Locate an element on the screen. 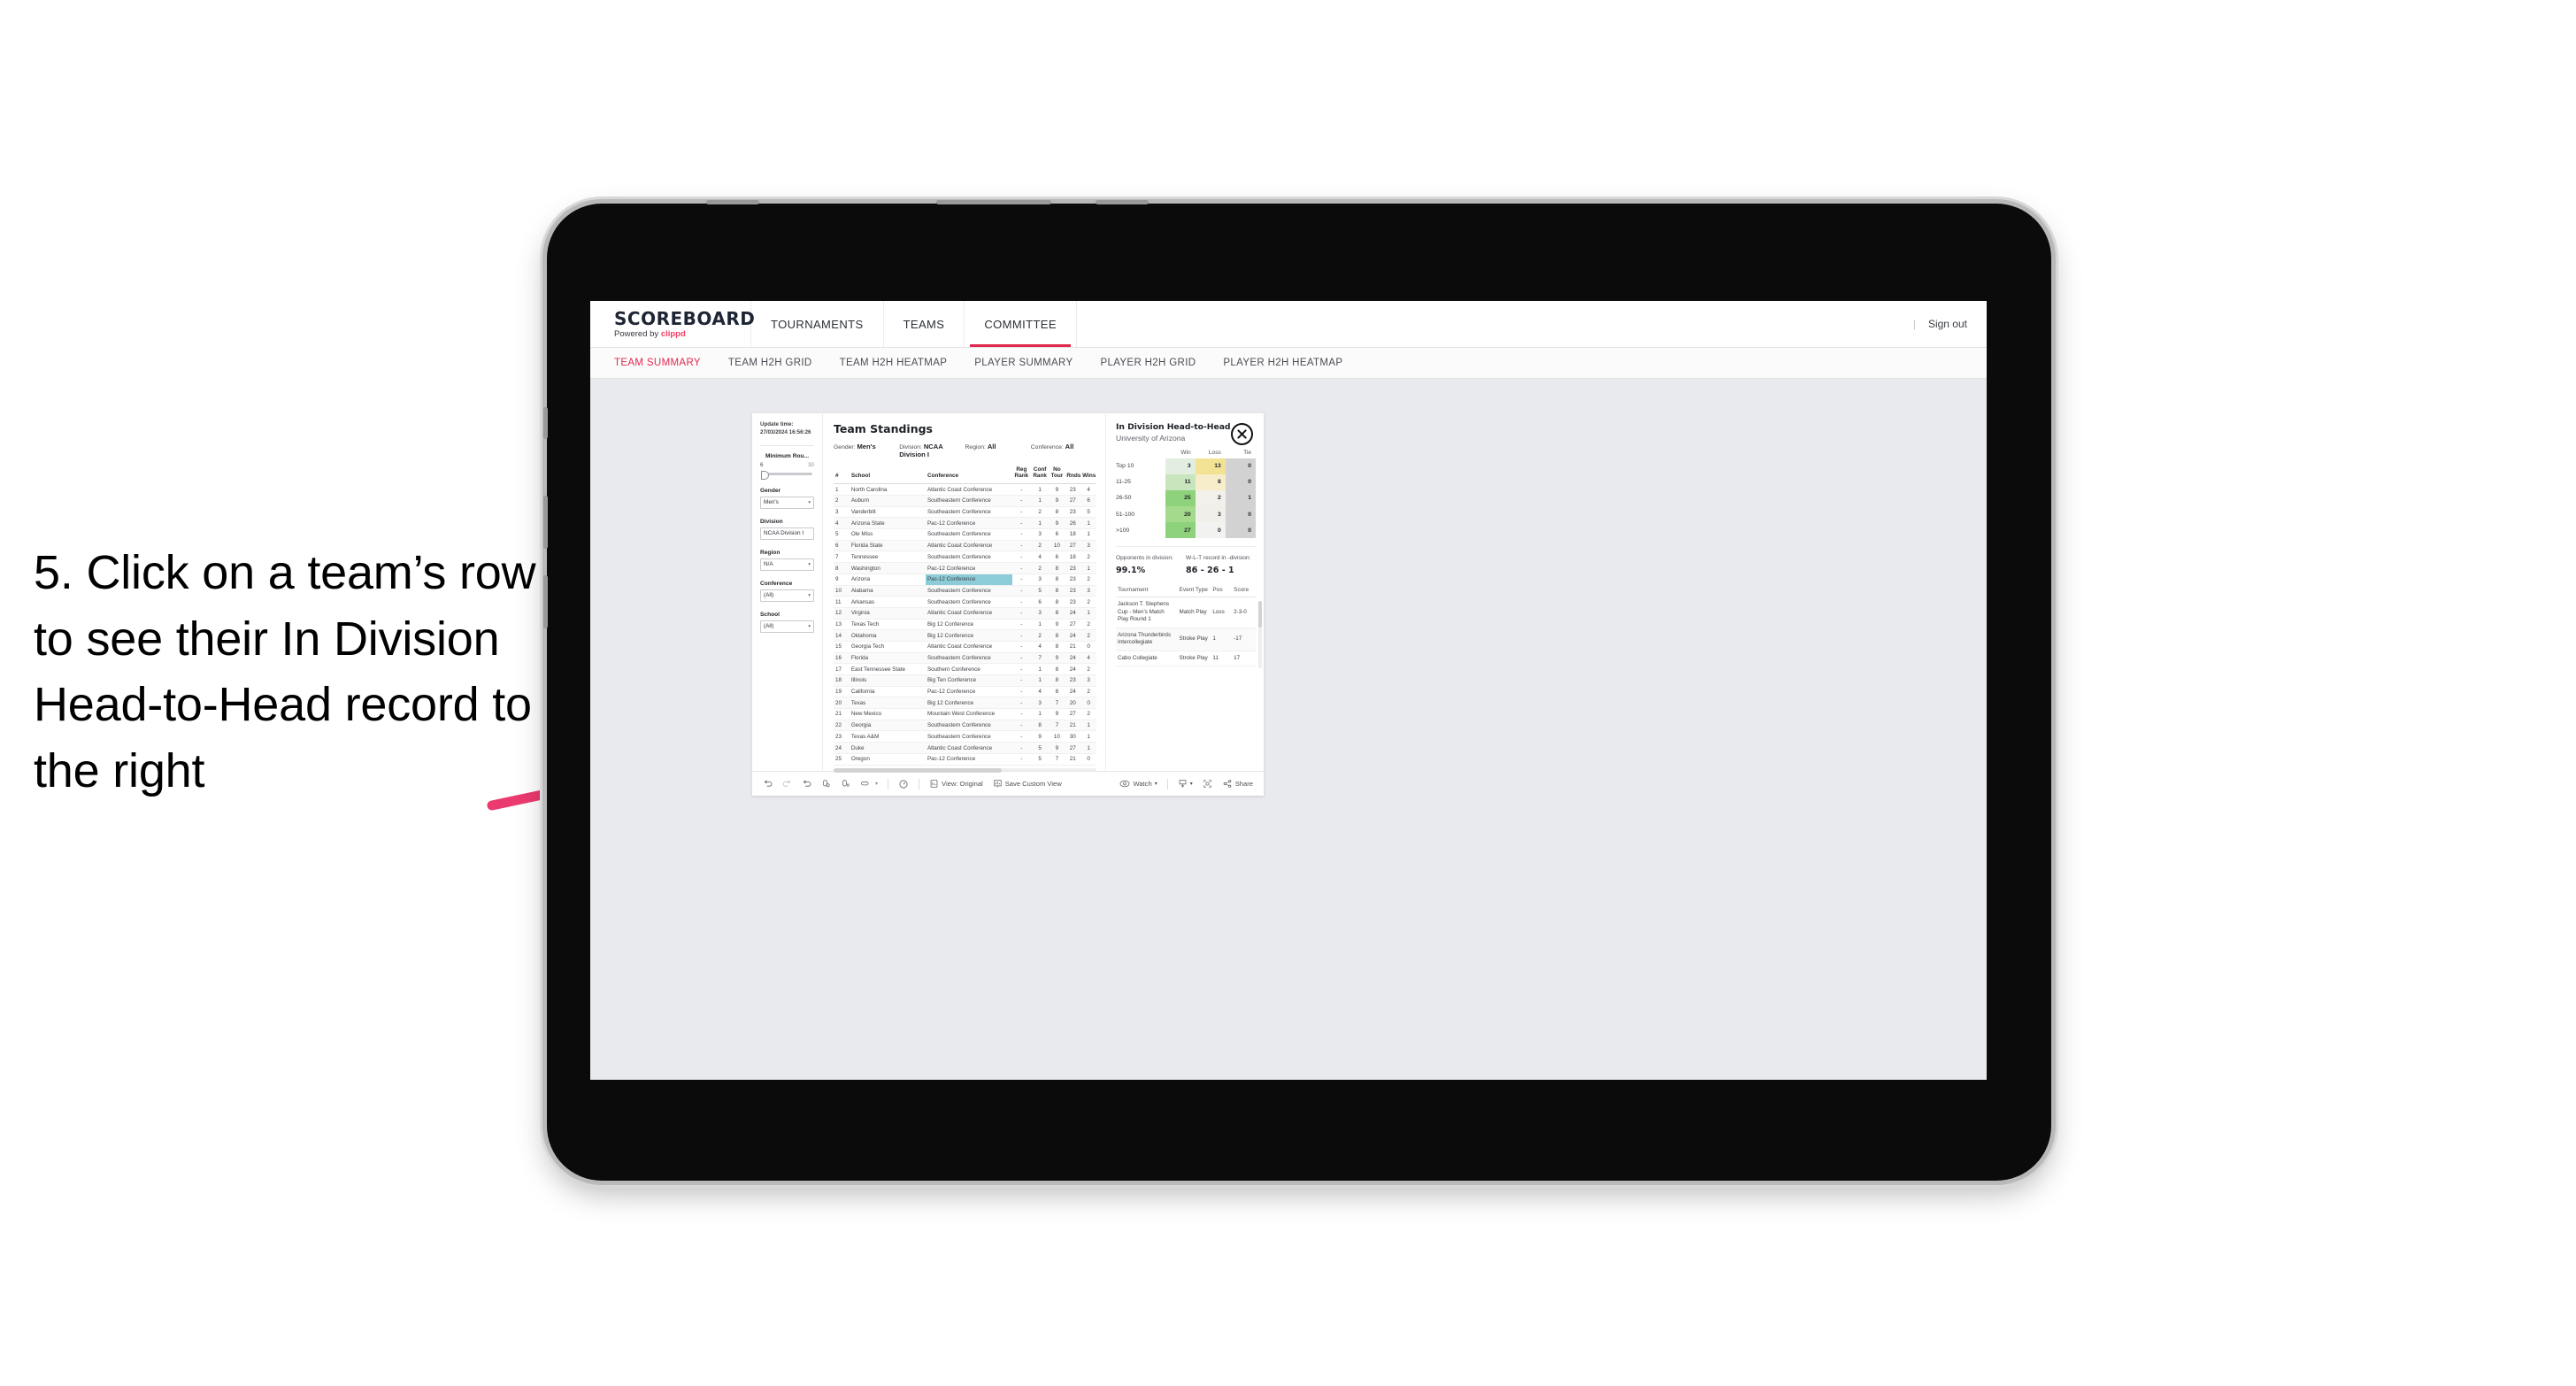 This screenshot has height=1386, width=2576. table-row: 5 Ole Miss Southeastern Conference -3 6 18 1 is located at coordinates (965, 535).